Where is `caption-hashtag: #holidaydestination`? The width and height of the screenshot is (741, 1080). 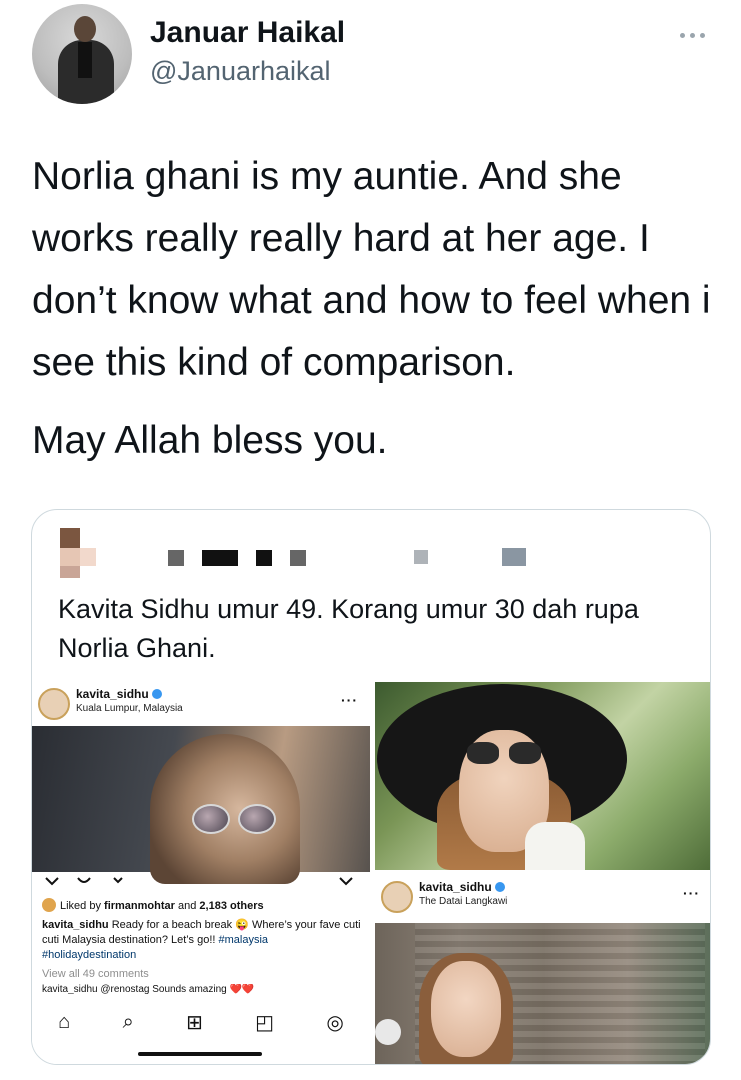 caption-hashtag: #holidaydestination is located at coordinates (89, 955).